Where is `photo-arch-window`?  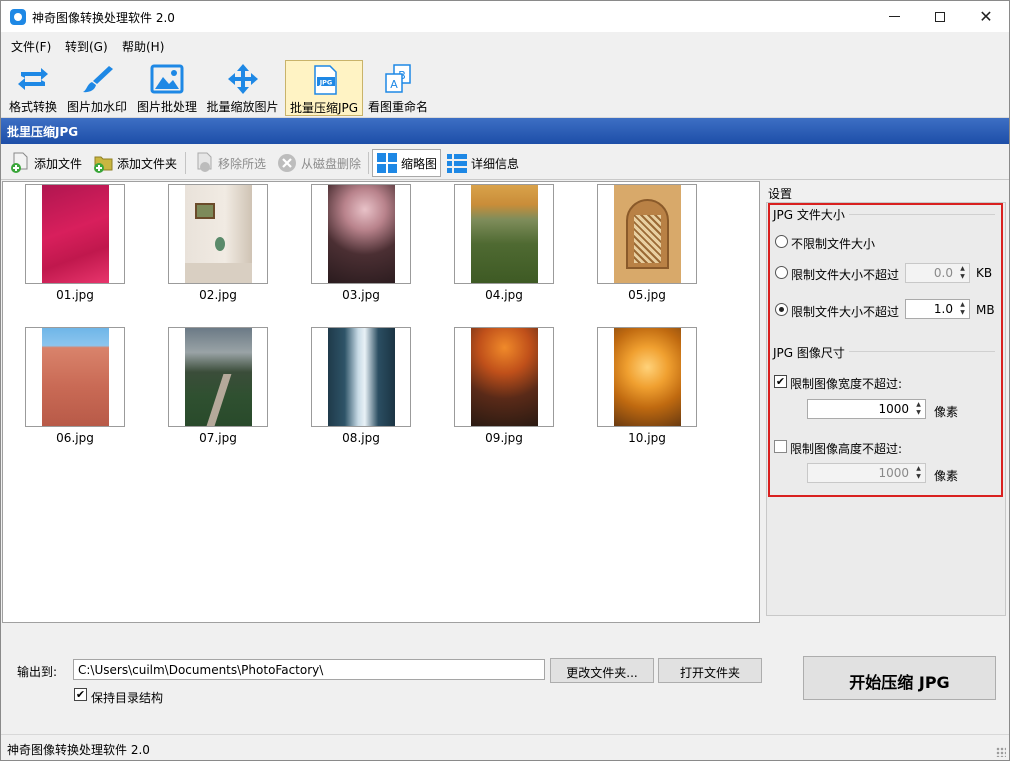 photo-arch-window is located at coordinates (647, 234).